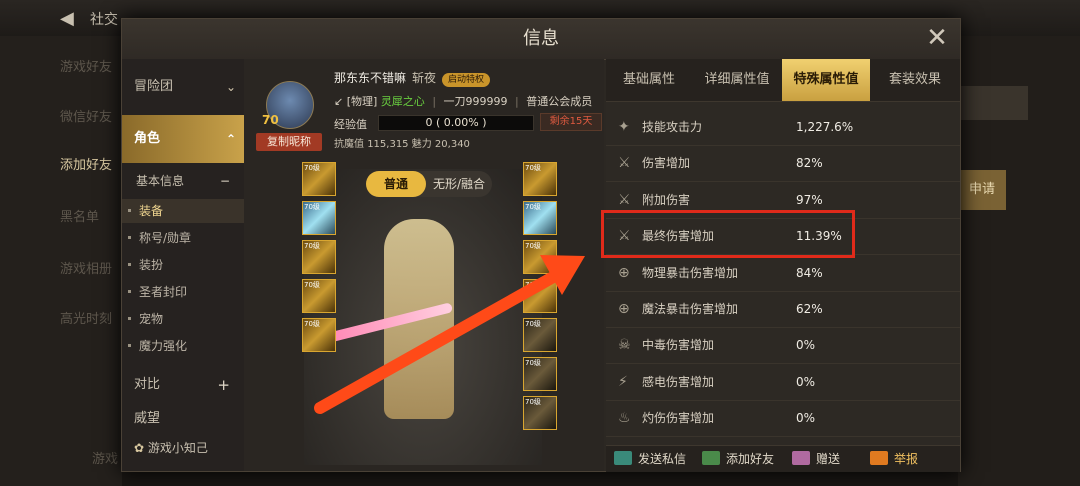 This screenshot has width=1080, height=486. Describe the element at coordinates (151, 265) in the screenshot. I see `nav-item-label: 装扮` at that location.